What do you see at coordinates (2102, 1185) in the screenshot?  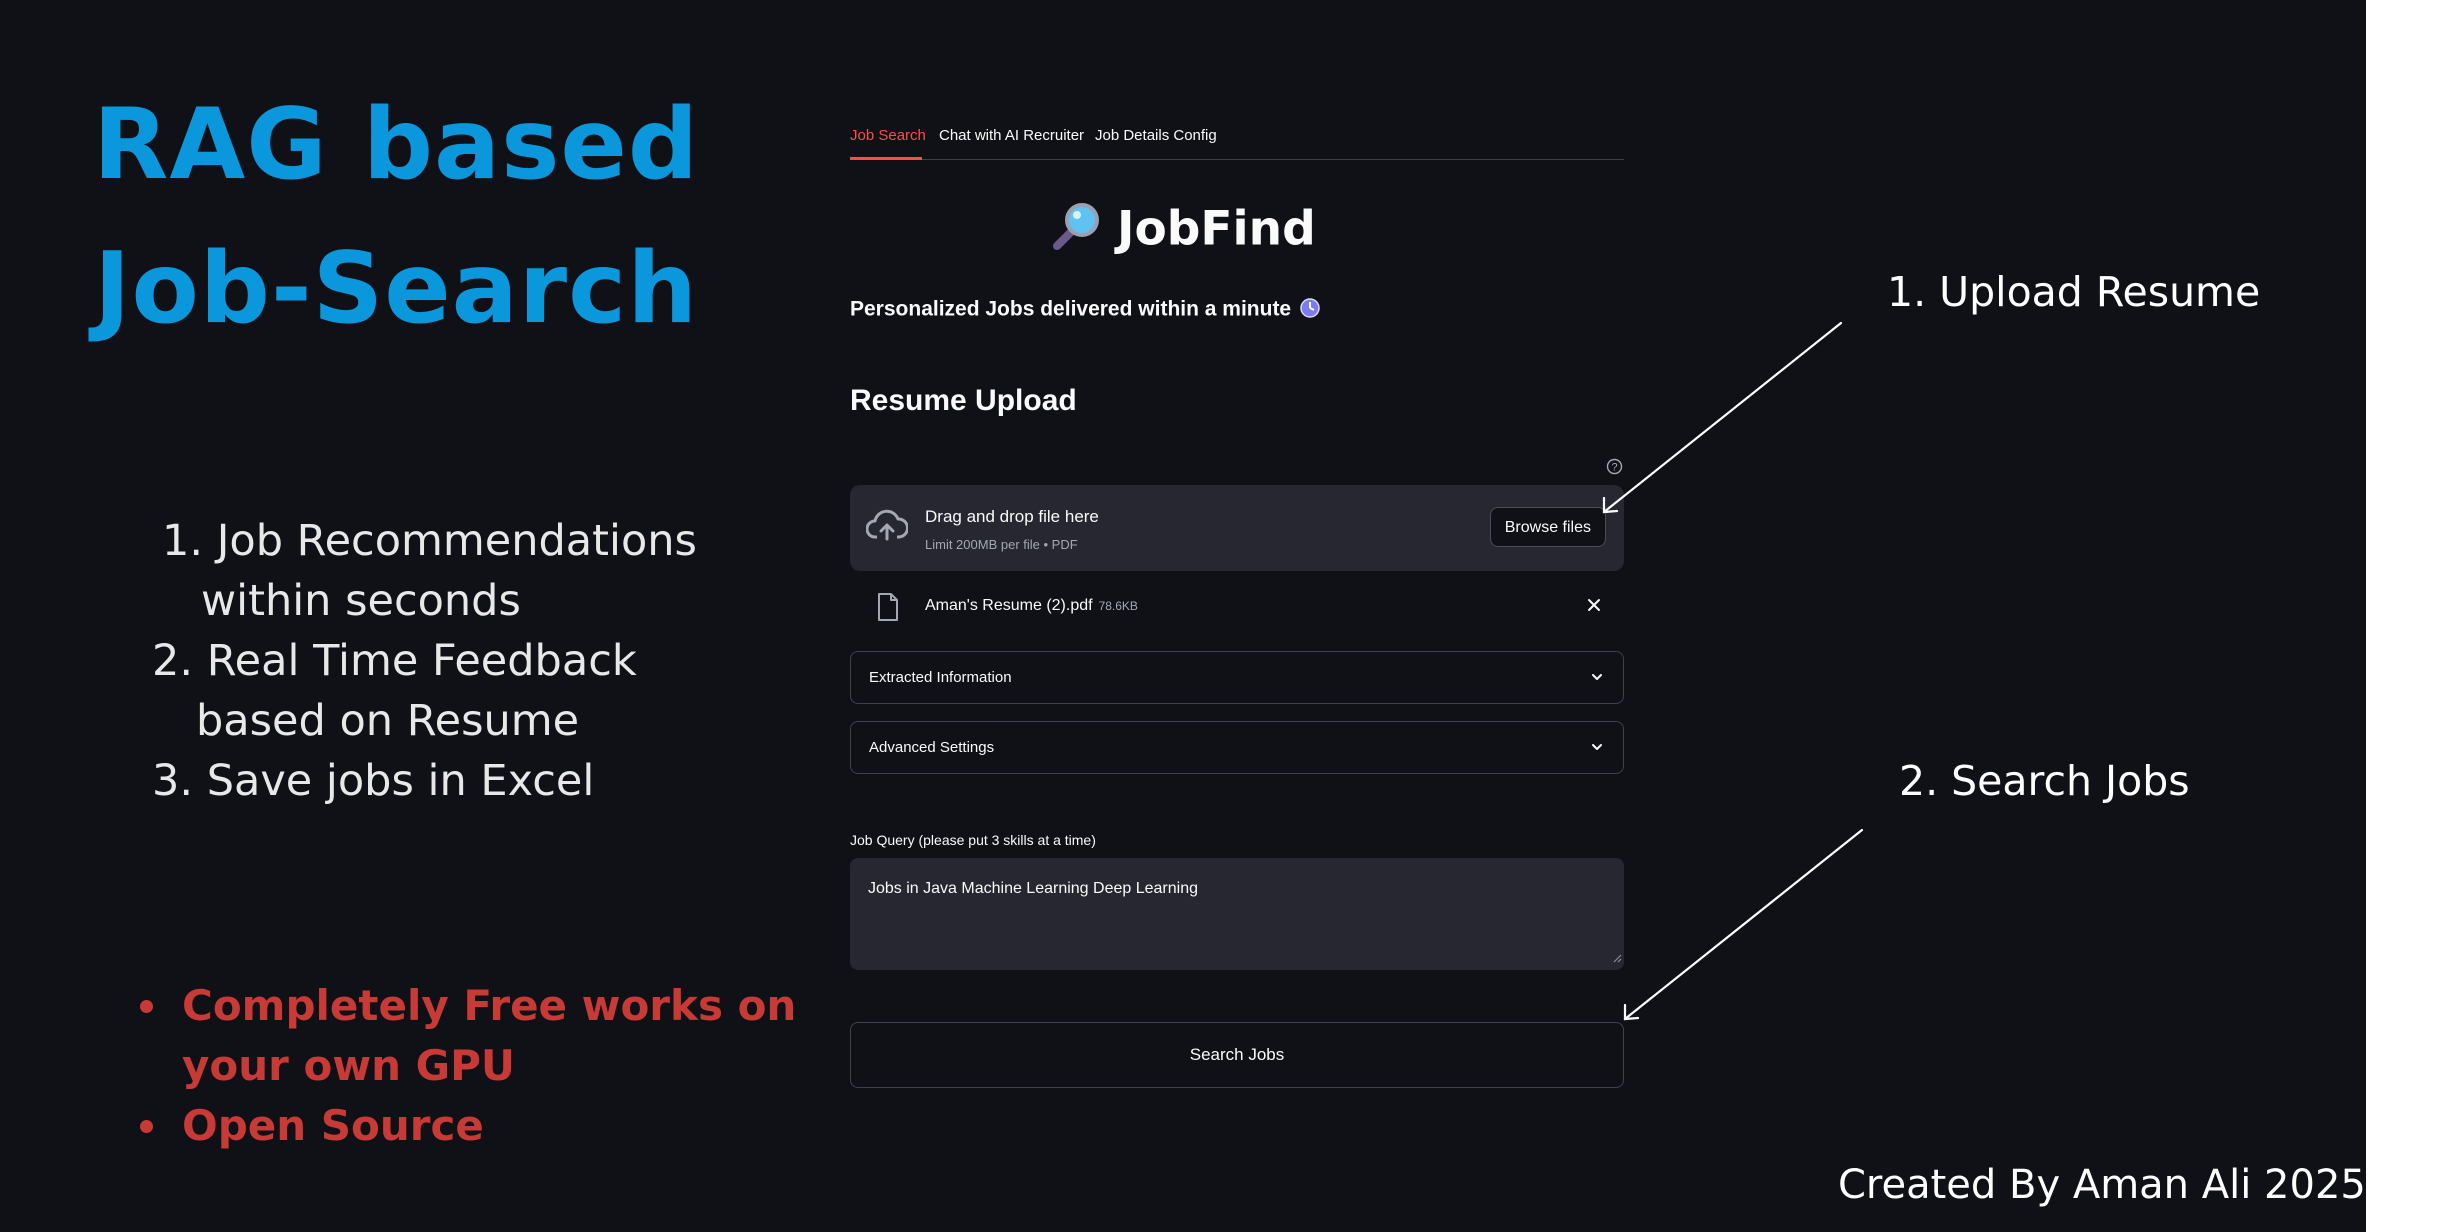 I see `credit-text: Created By Aman Ali 2025` at bounding box center [2102, 1185].